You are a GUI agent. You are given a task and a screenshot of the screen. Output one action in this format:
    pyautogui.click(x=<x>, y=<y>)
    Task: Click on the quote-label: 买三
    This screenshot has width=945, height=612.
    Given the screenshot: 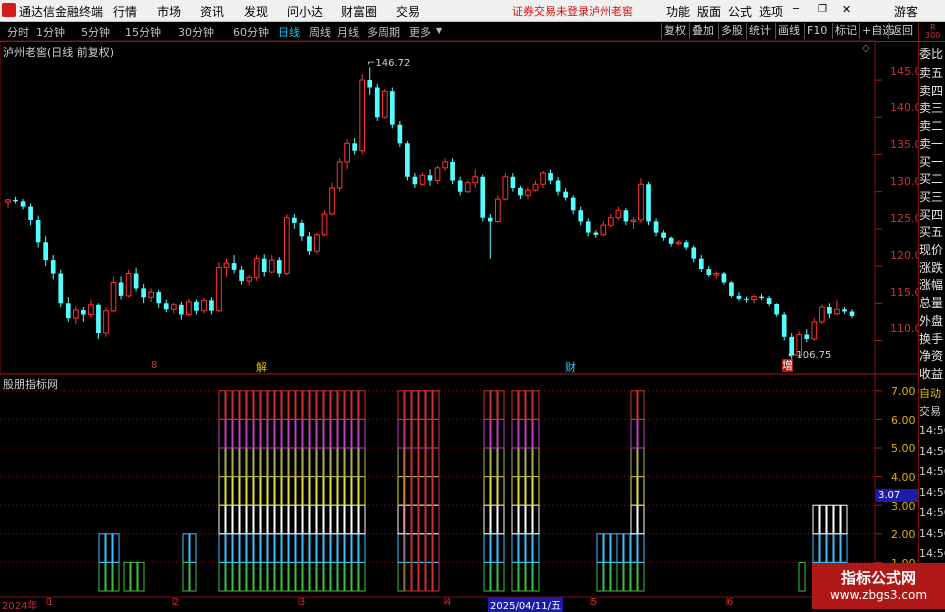 What is the action you would take?
    pyautogui.click(x=932, y=196)
    